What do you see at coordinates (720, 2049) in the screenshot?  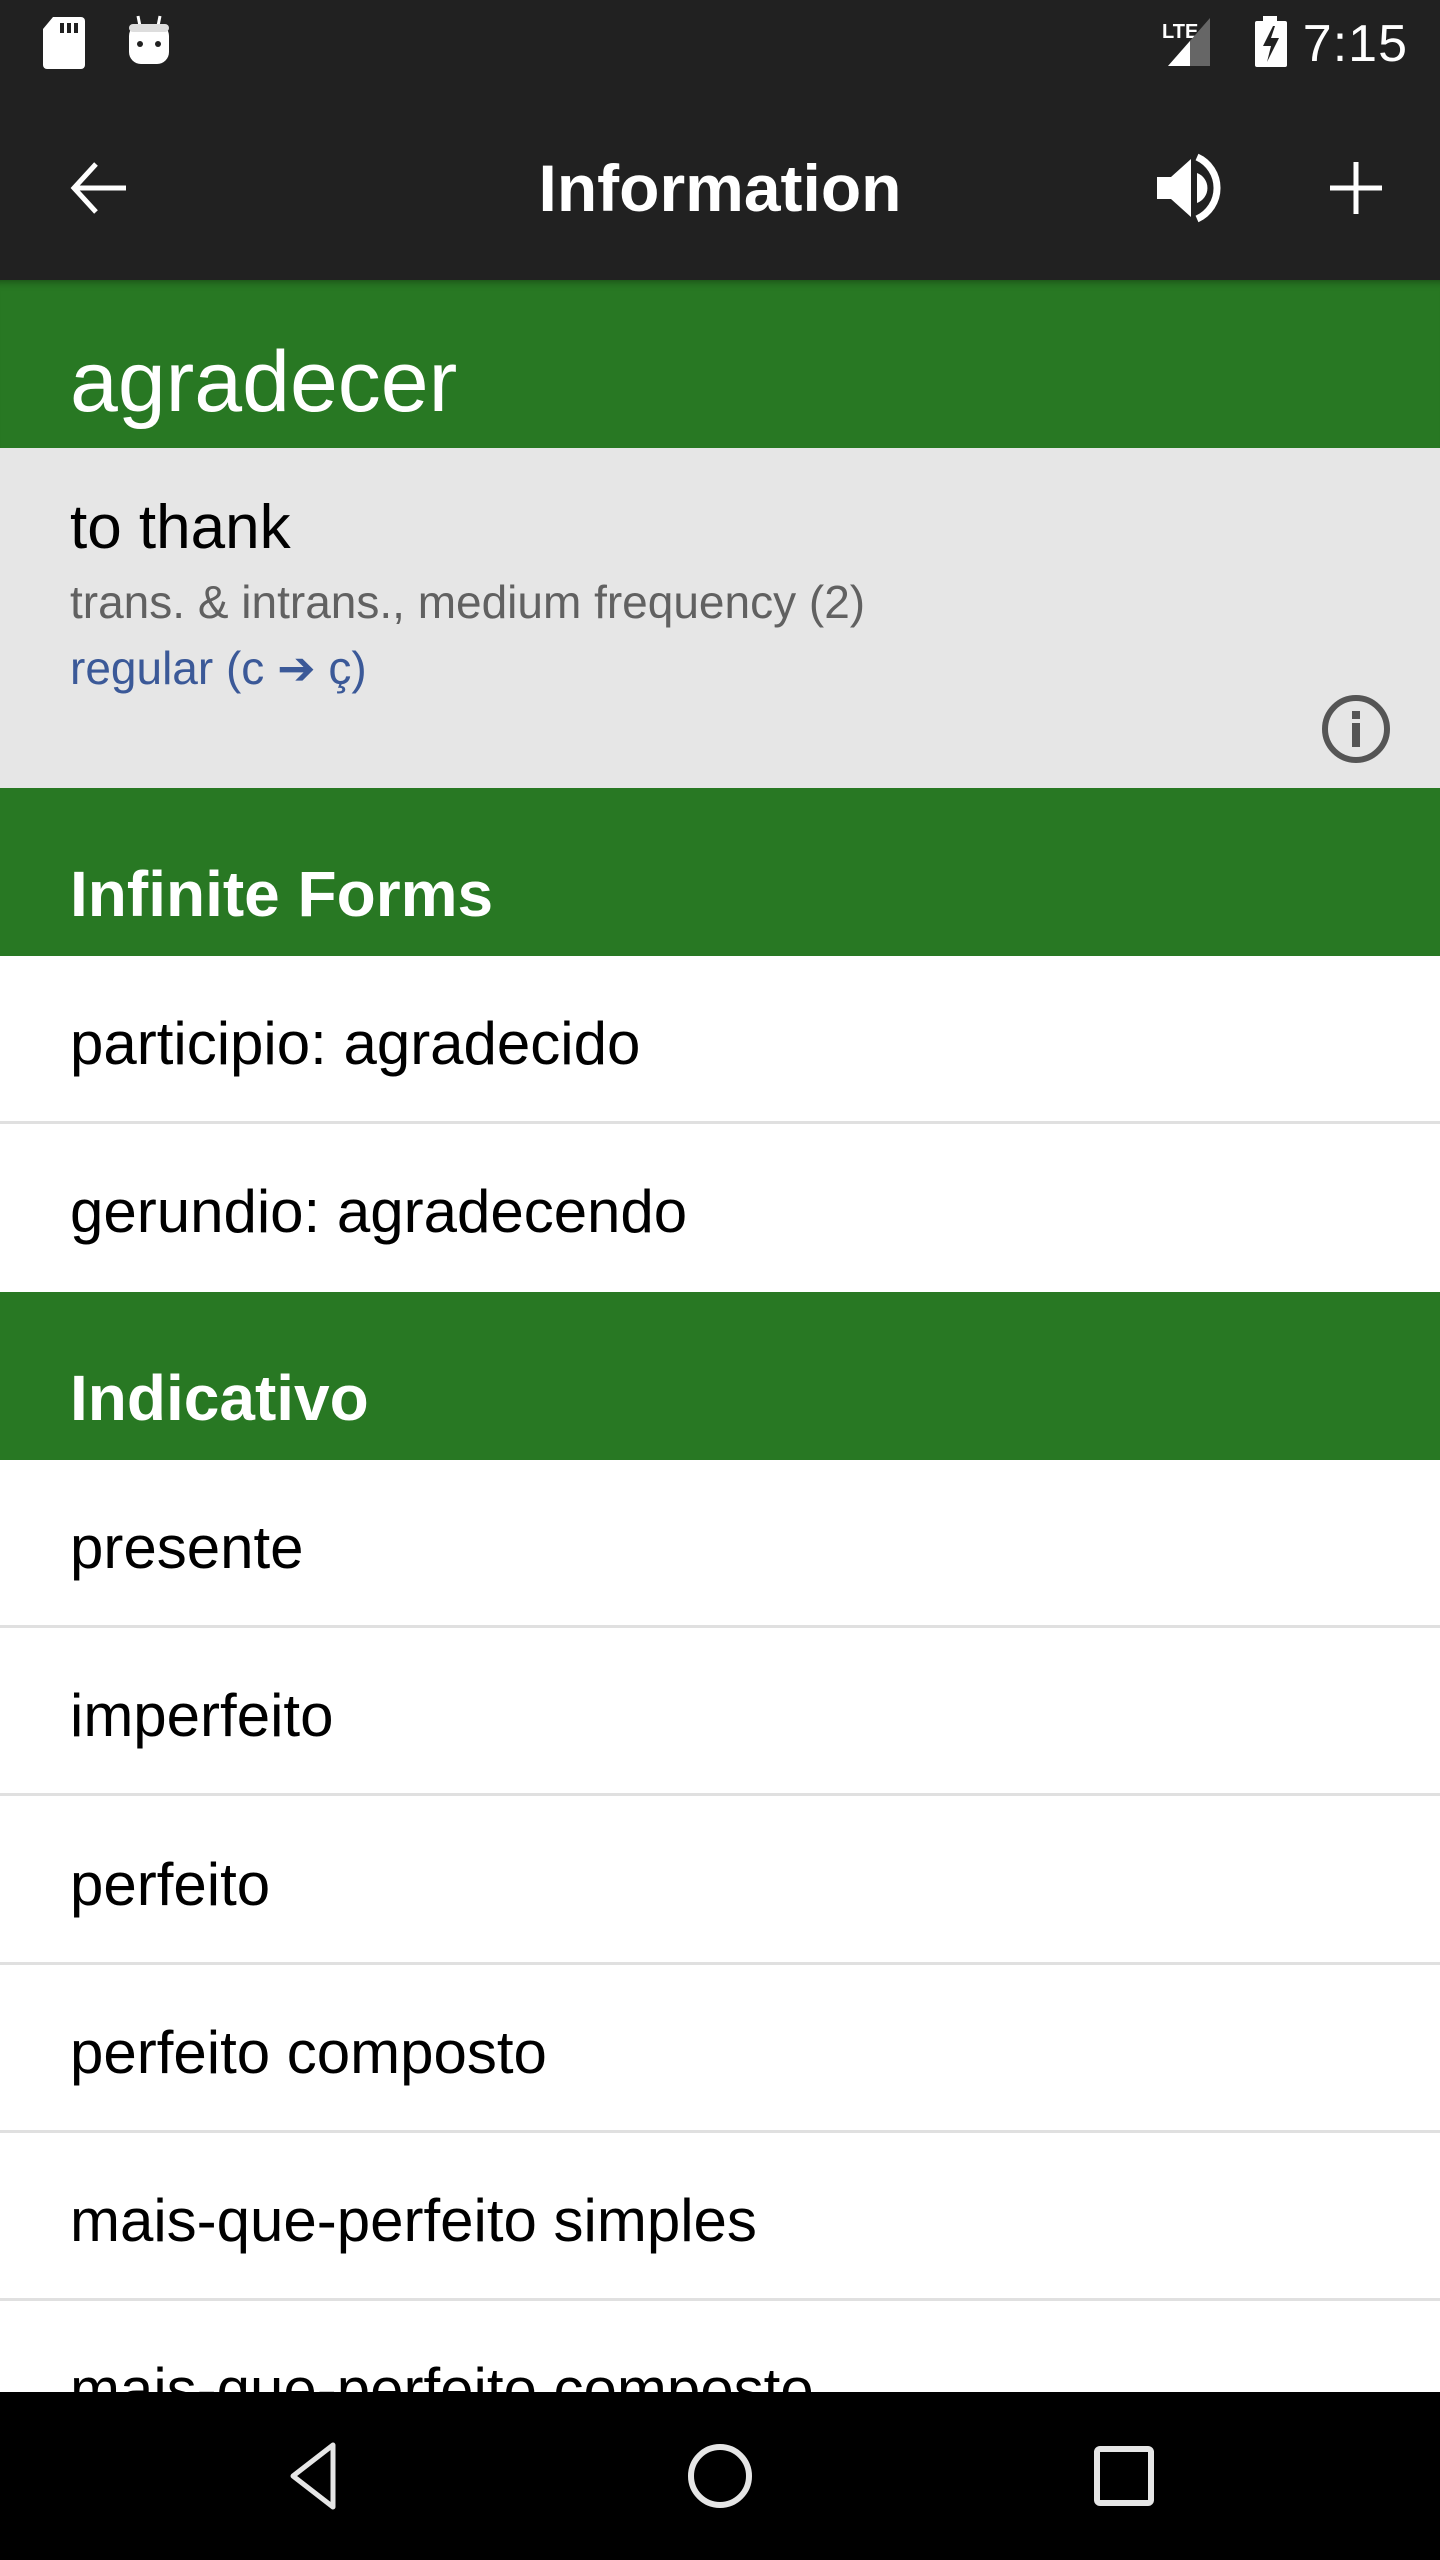 I see `list-item: perfeito composto` at bounding box center [720, 2049].